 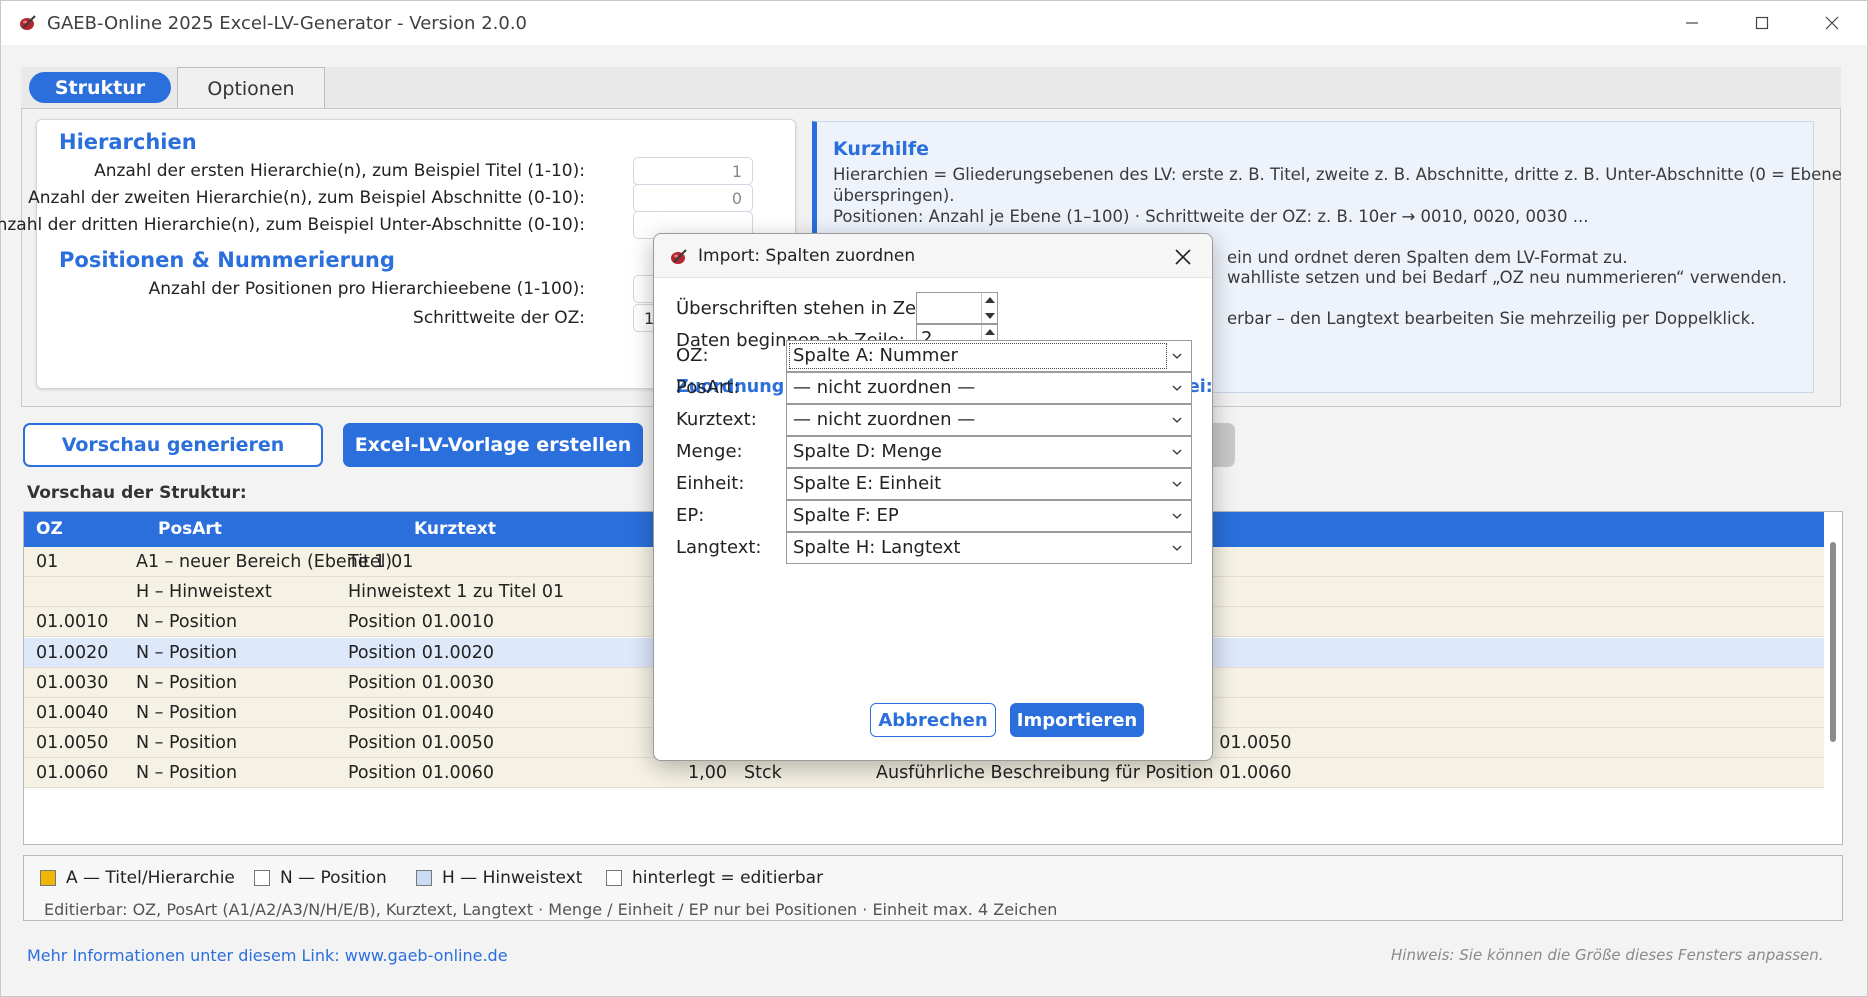 I want to click on column-header-oz: OZ, so click(x=49, y=529).